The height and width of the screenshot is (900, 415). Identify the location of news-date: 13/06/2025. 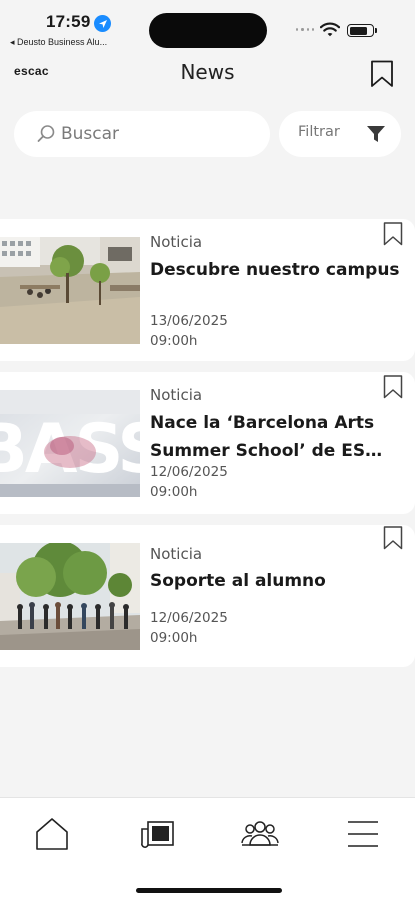
(189, 321).